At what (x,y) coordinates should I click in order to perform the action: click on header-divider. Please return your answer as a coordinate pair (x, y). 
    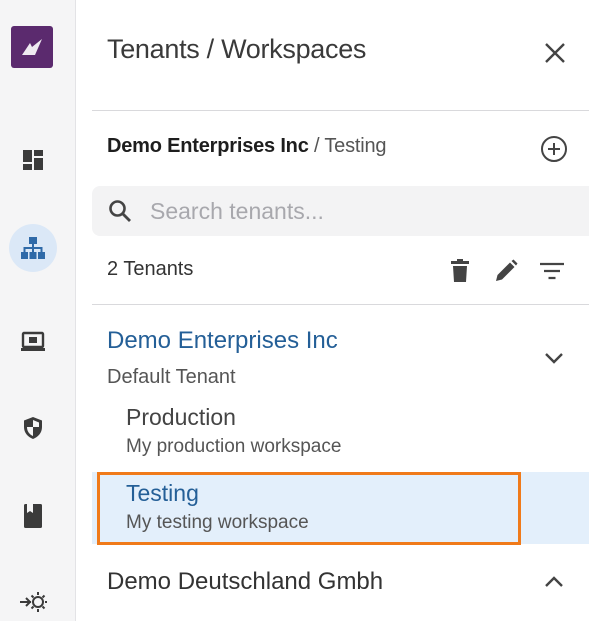
    Looking at the image, I should click on (340, 110).